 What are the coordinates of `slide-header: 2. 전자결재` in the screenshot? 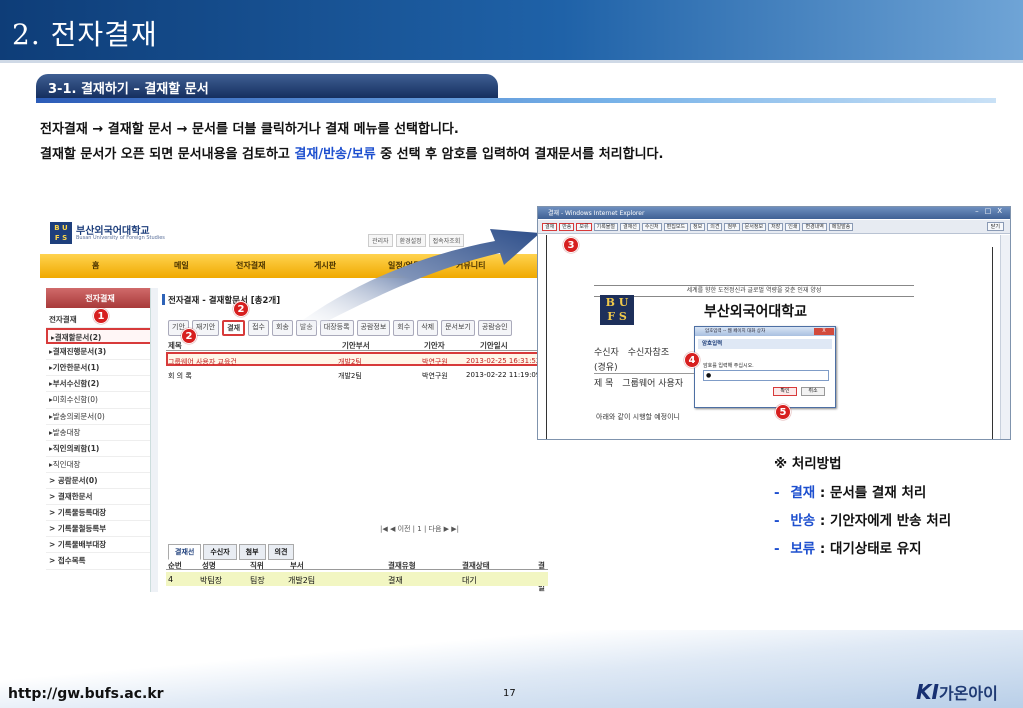 It's located at (511, 30).